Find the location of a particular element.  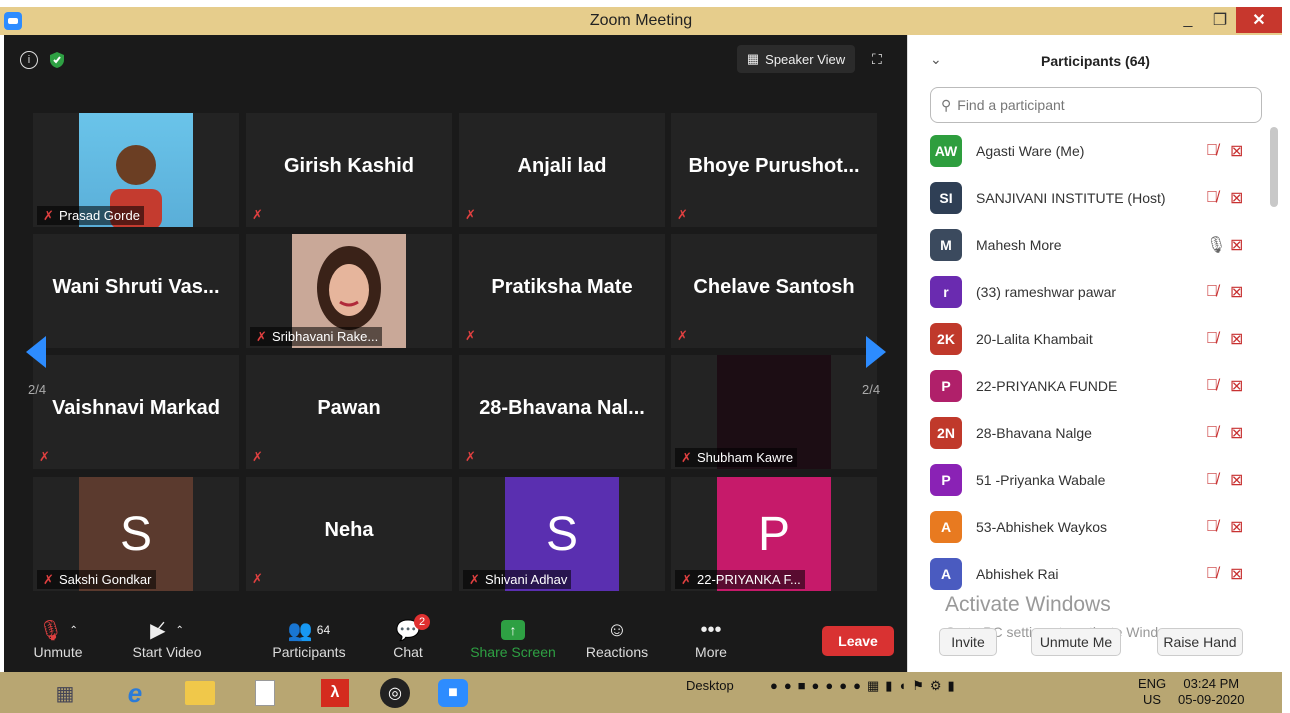

participants-button: 👥 64 Participants is located at coordinates (309, 638).